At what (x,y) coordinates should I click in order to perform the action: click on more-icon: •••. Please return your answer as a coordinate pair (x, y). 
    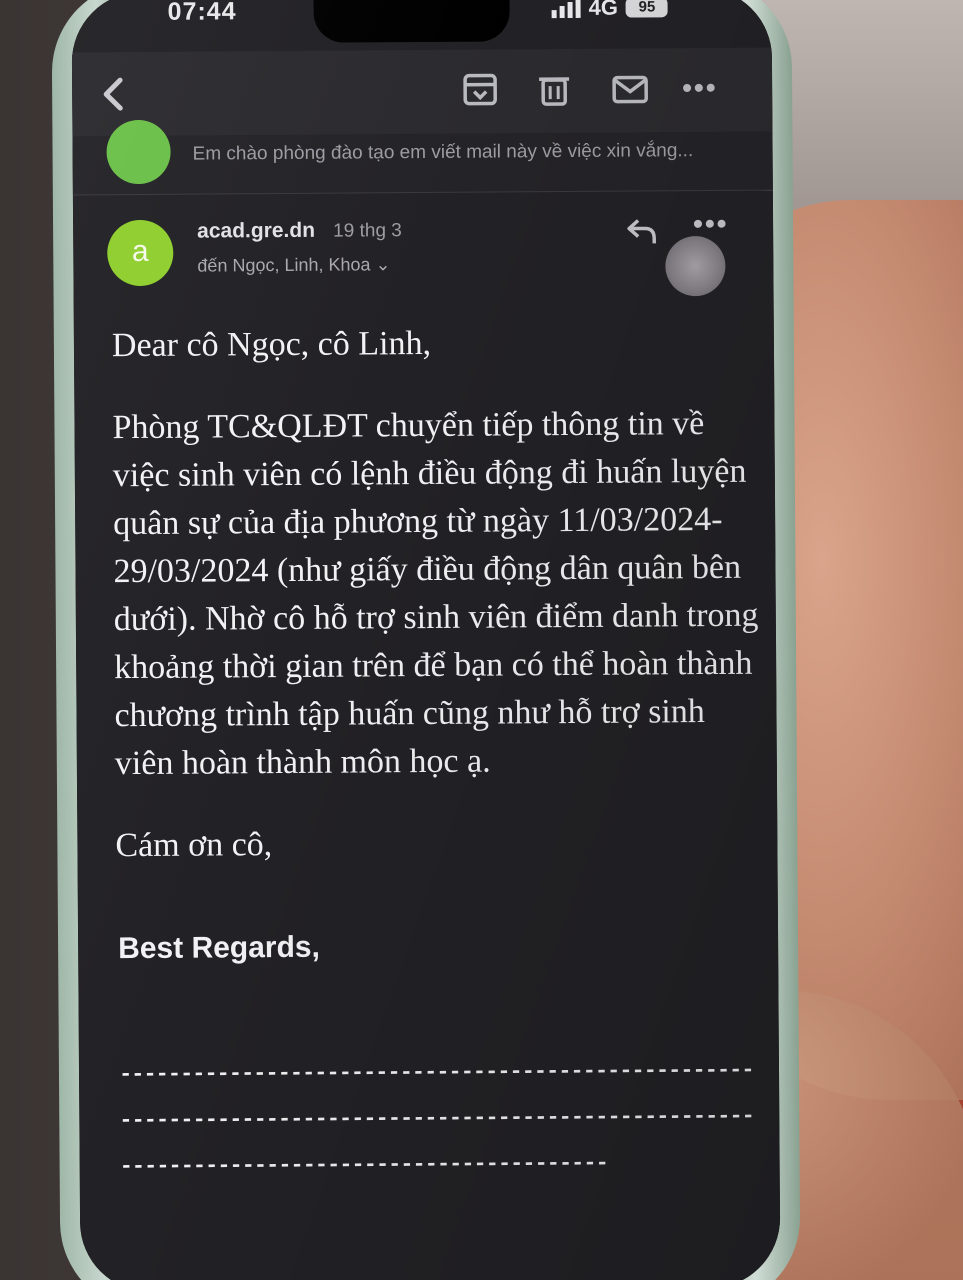
    Looking at the image, I should click on (702, 88).